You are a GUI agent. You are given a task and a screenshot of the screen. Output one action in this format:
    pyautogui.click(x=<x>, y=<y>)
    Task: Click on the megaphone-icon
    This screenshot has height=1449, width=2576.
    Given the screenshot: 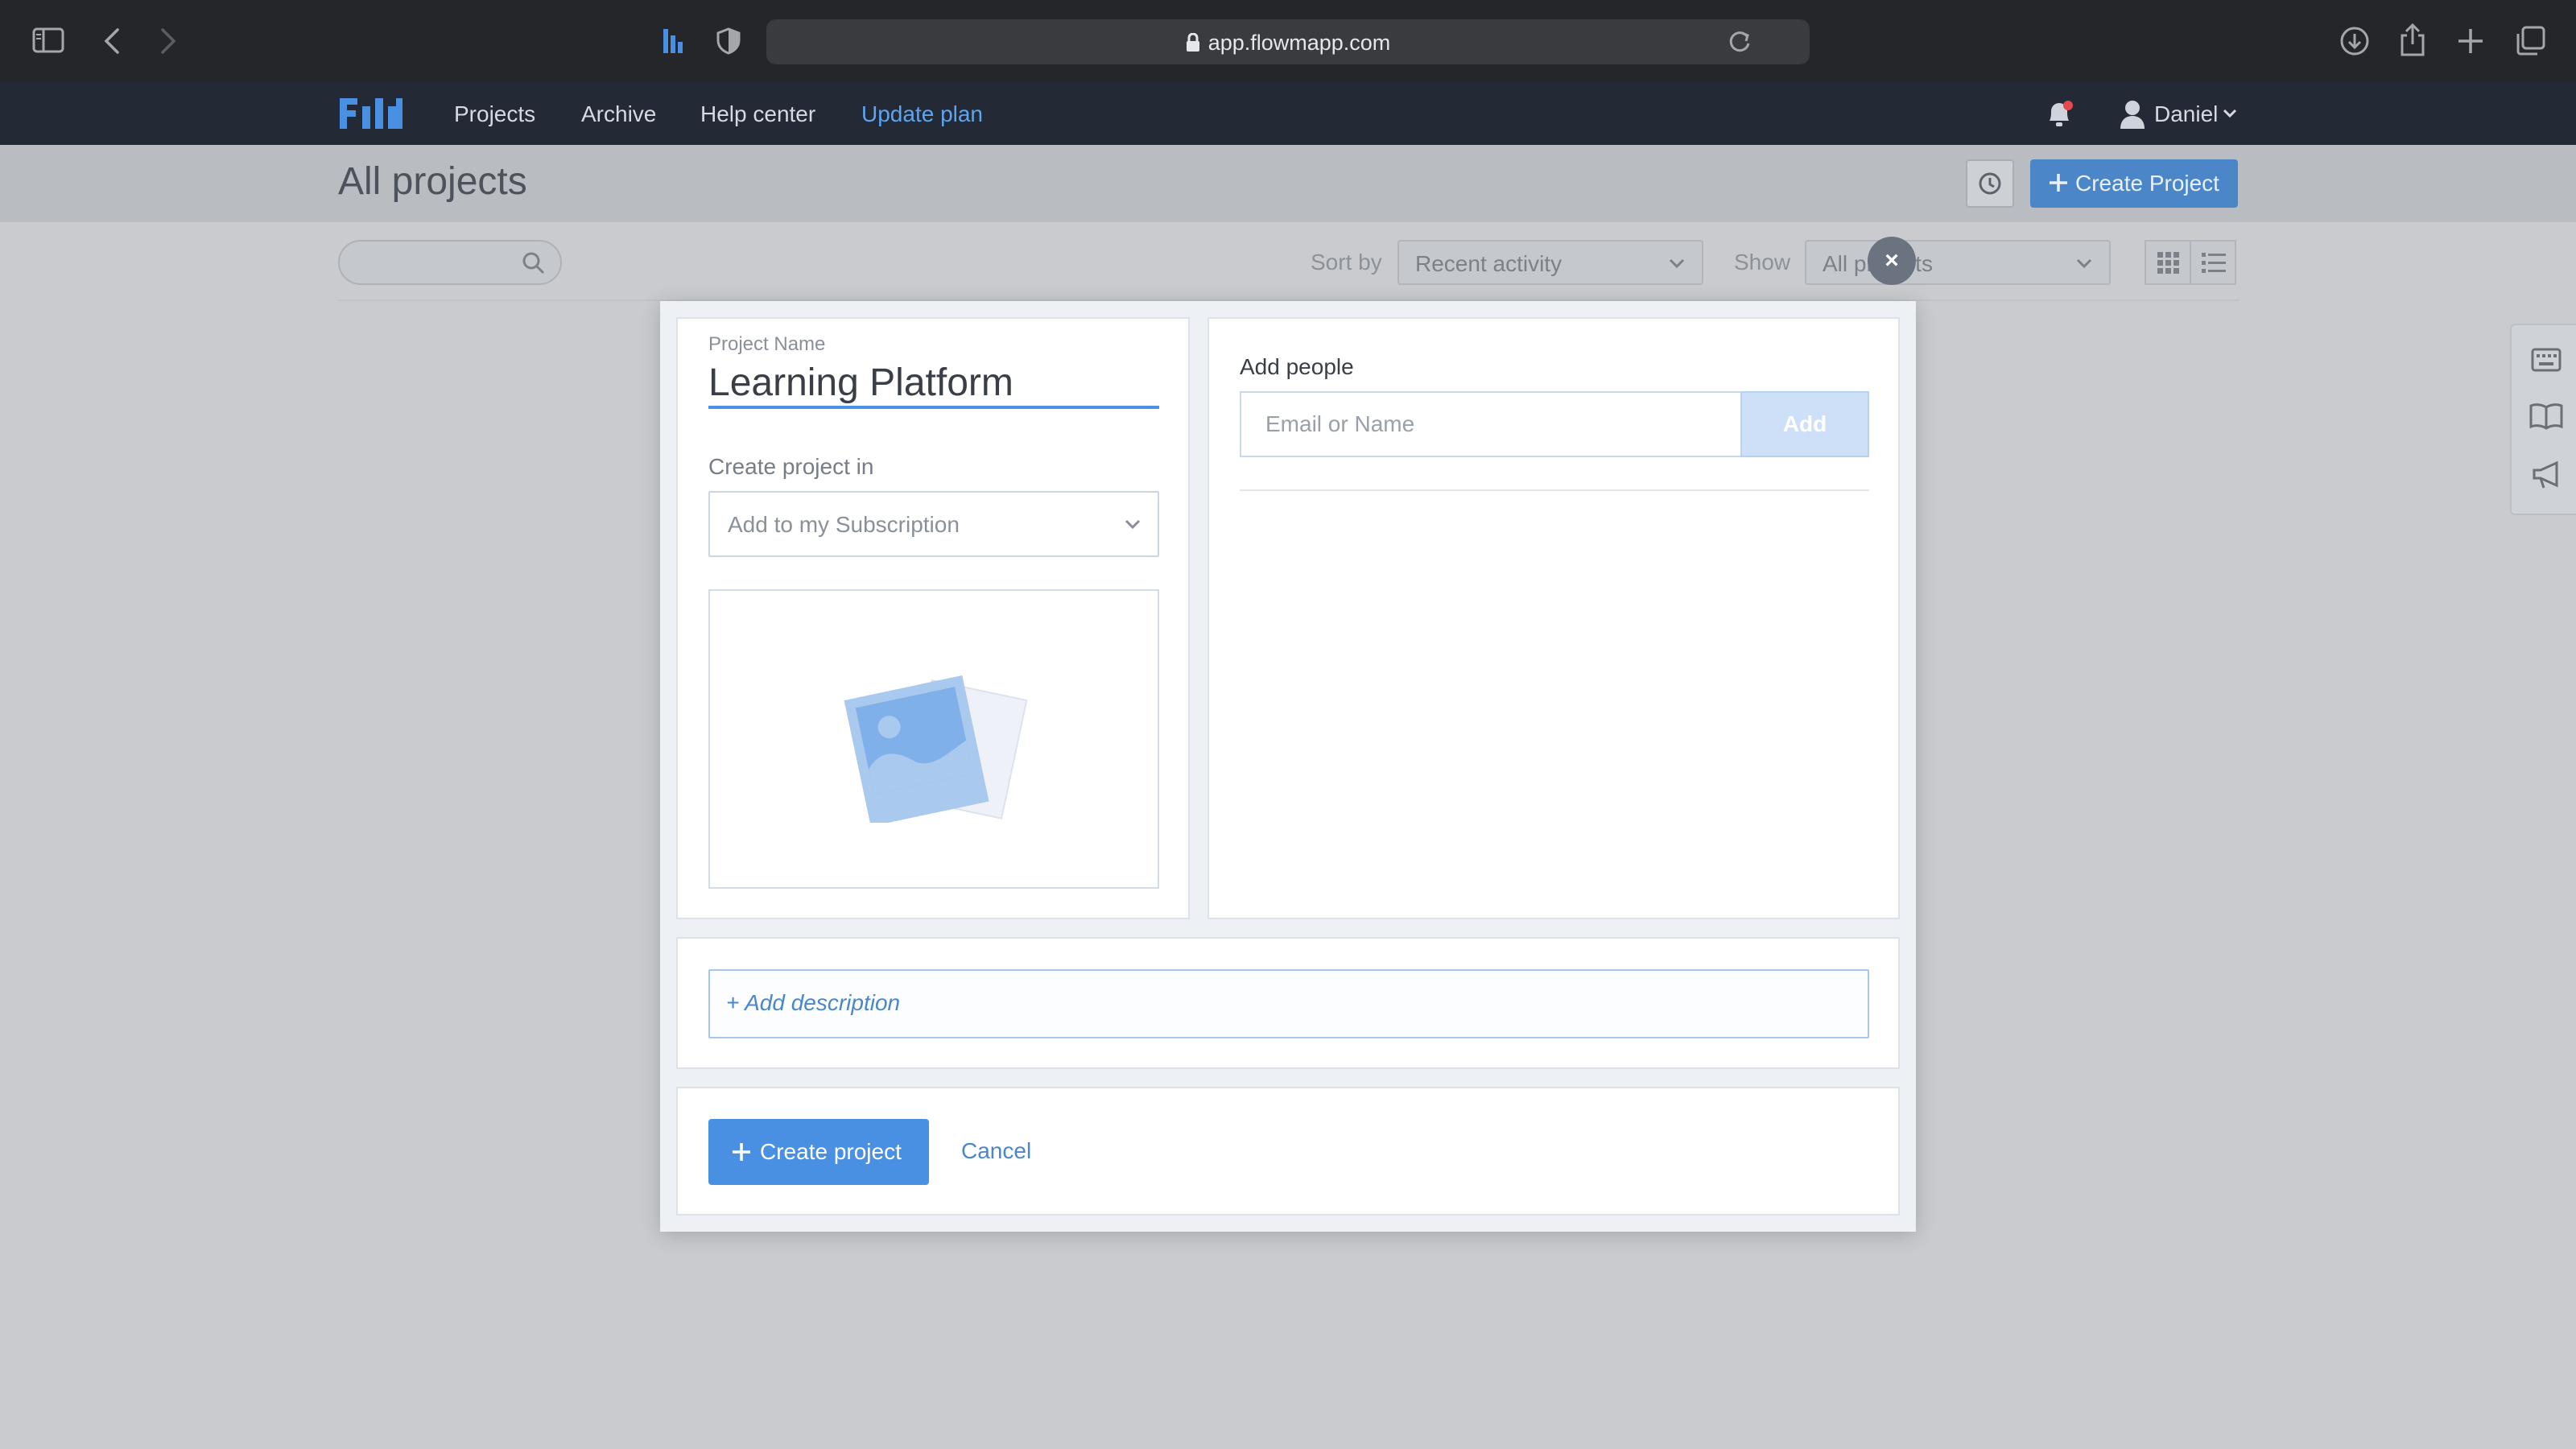 What is the action you would take?
    pyautogui.click(x=2546, y=474)
    